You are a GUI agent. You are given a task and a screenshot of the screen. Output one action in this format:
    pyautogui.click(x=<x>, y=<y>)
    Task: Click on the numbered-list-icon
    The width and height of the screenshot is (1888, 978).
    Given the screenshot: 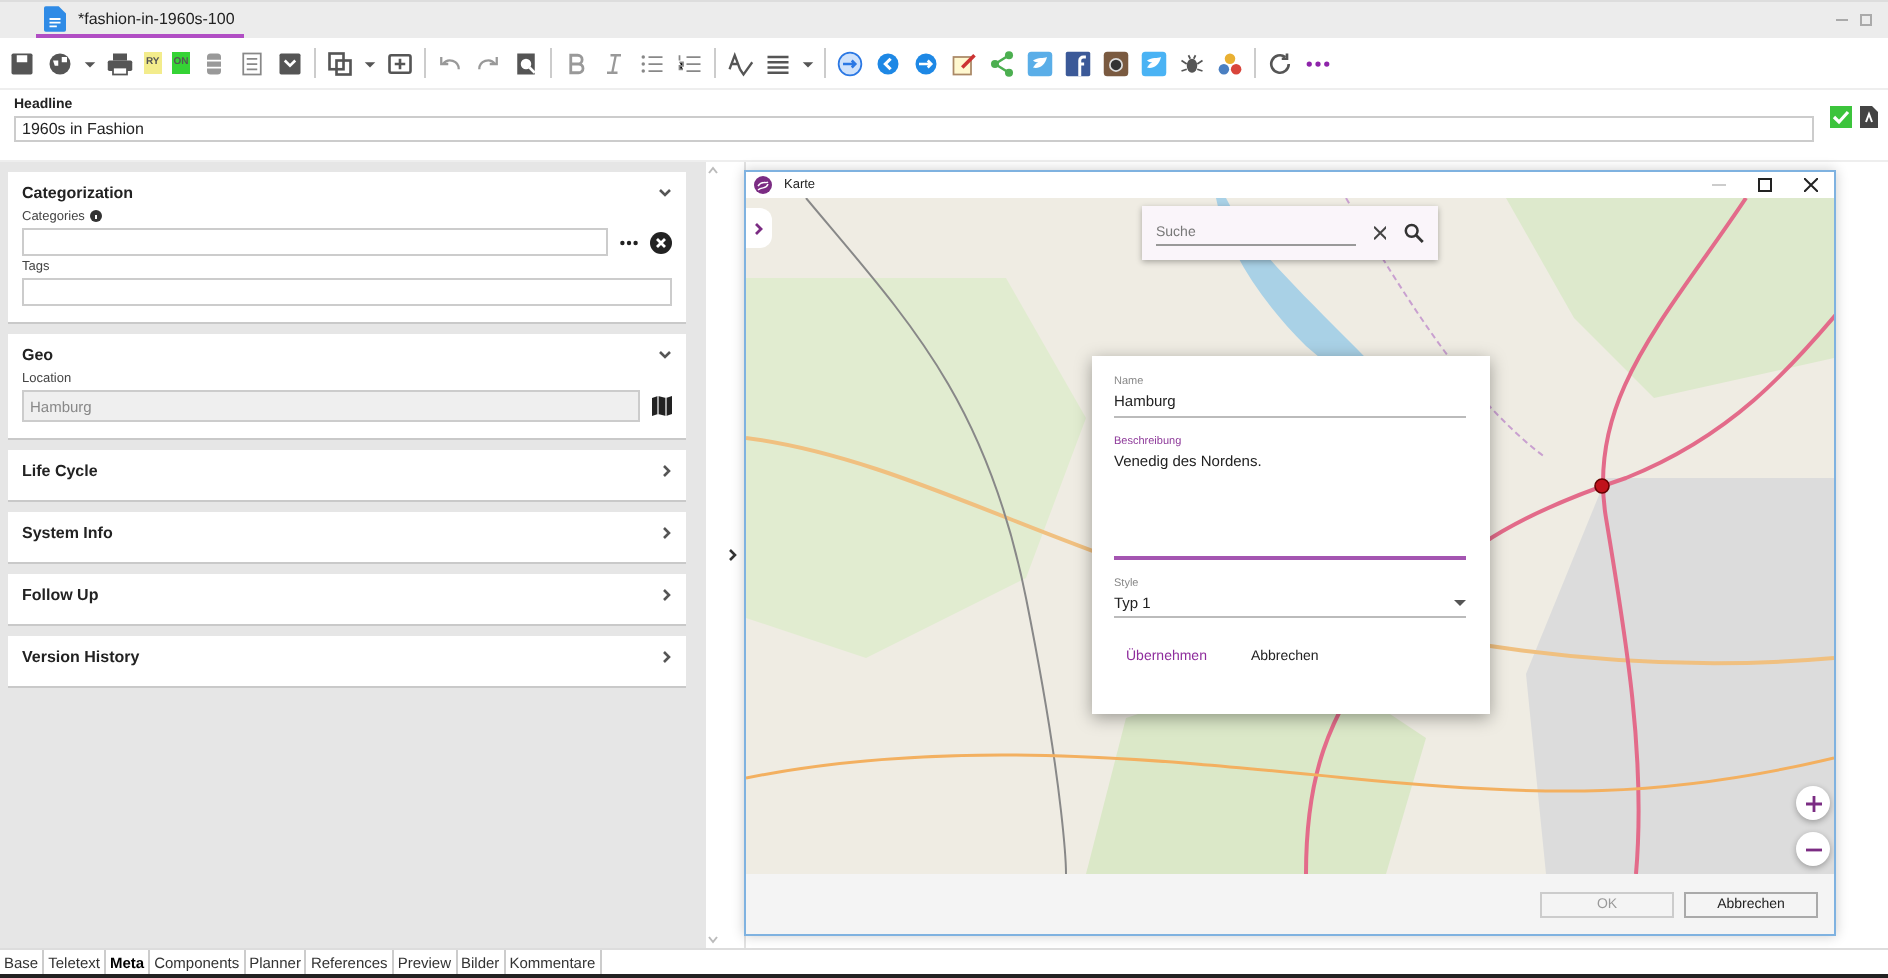 What is the action you would take?
    pyautogui.click(x=690, y=63)
    